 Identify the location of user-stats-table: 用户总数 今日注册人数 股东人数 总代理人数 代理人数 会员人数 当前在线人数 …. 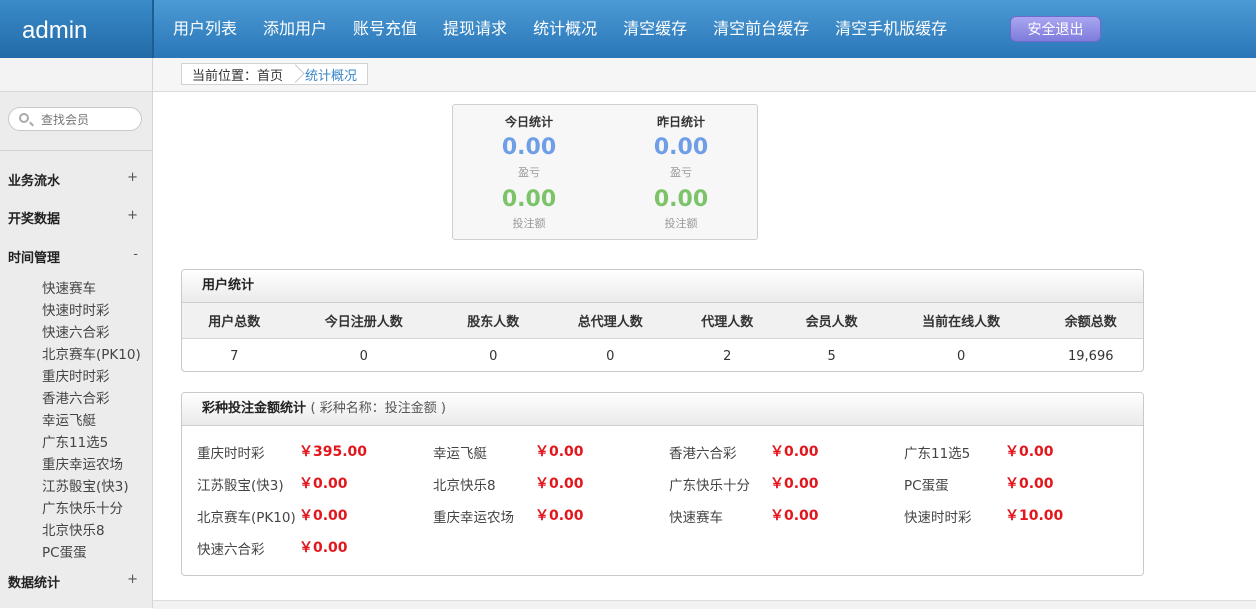
(662, 337).